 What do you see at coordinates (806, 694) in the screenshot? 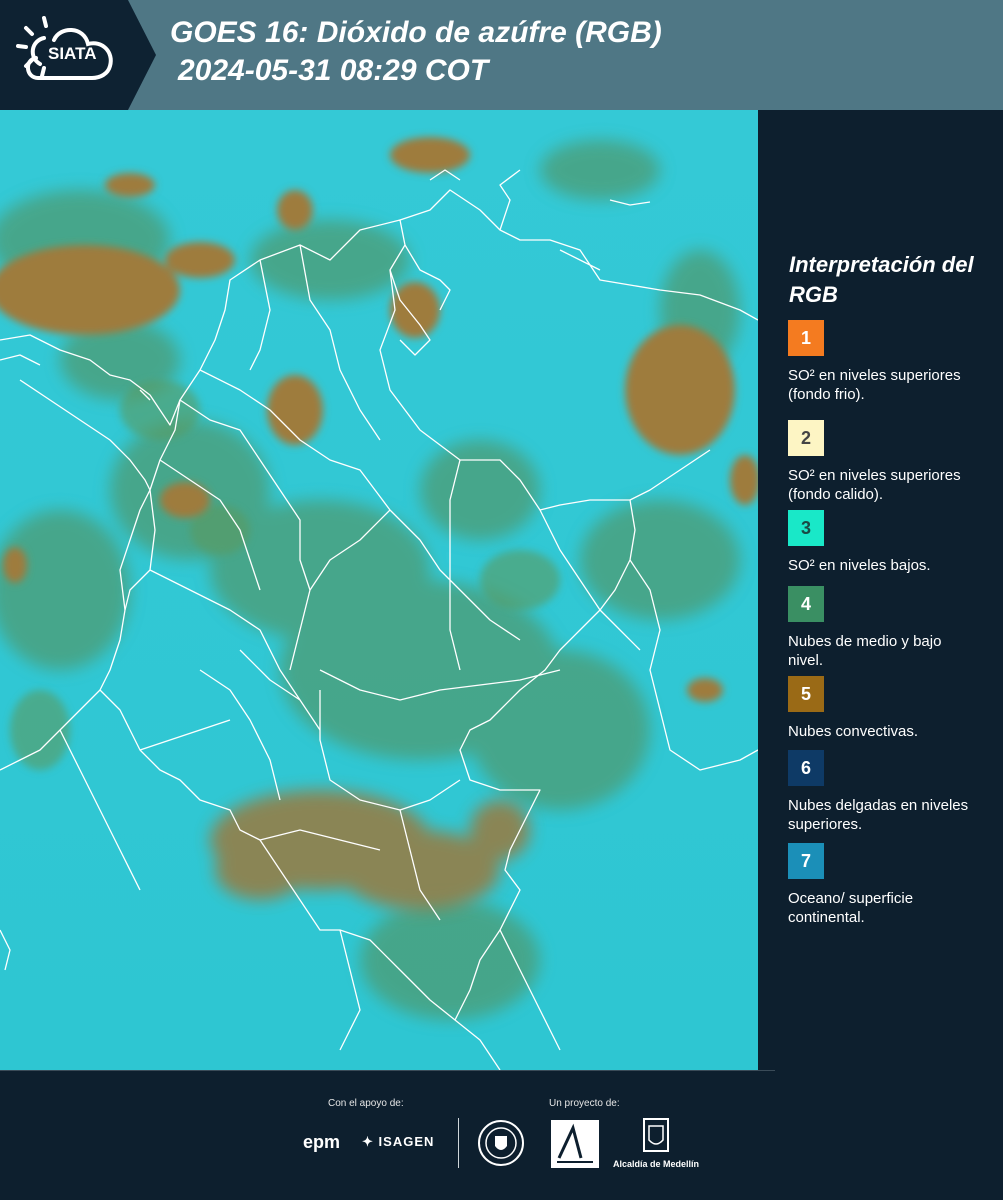
I see `legend-swatch: 5` at bounding box center [806, 694].